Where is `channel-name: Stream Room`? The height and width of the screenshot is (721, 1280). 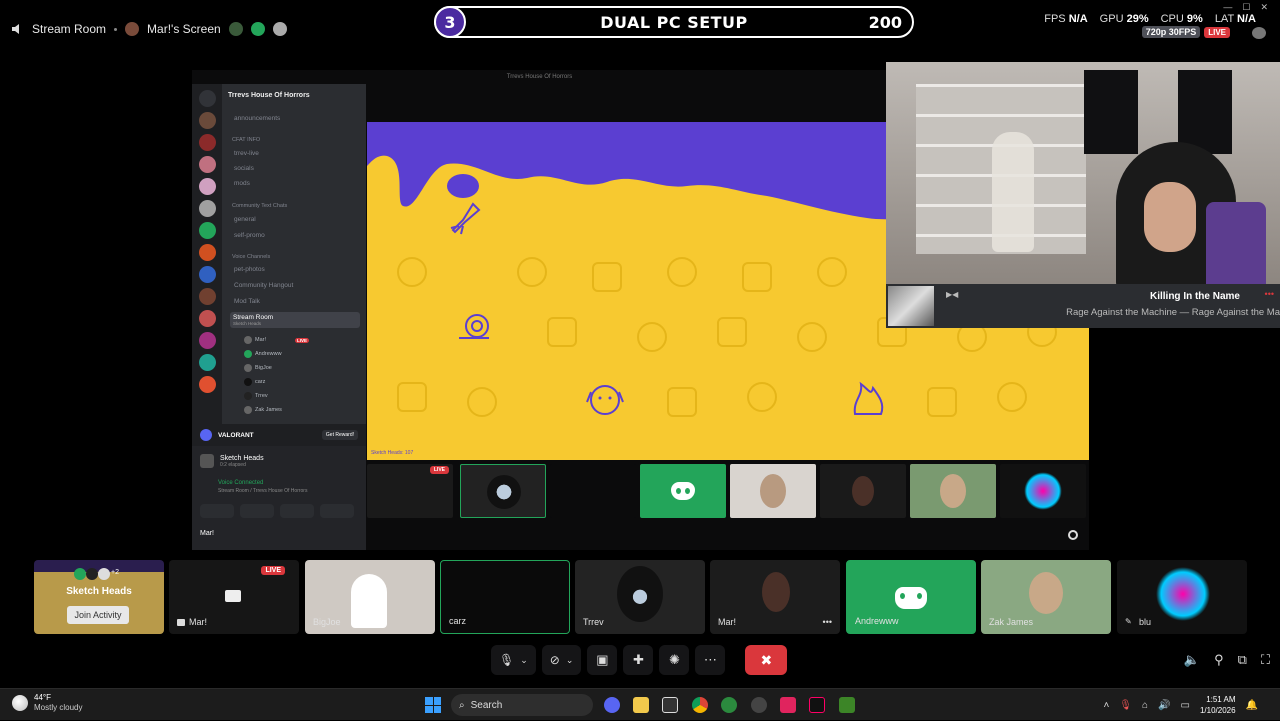
channel-name: Stream Room is located at coordinates (69, 29).